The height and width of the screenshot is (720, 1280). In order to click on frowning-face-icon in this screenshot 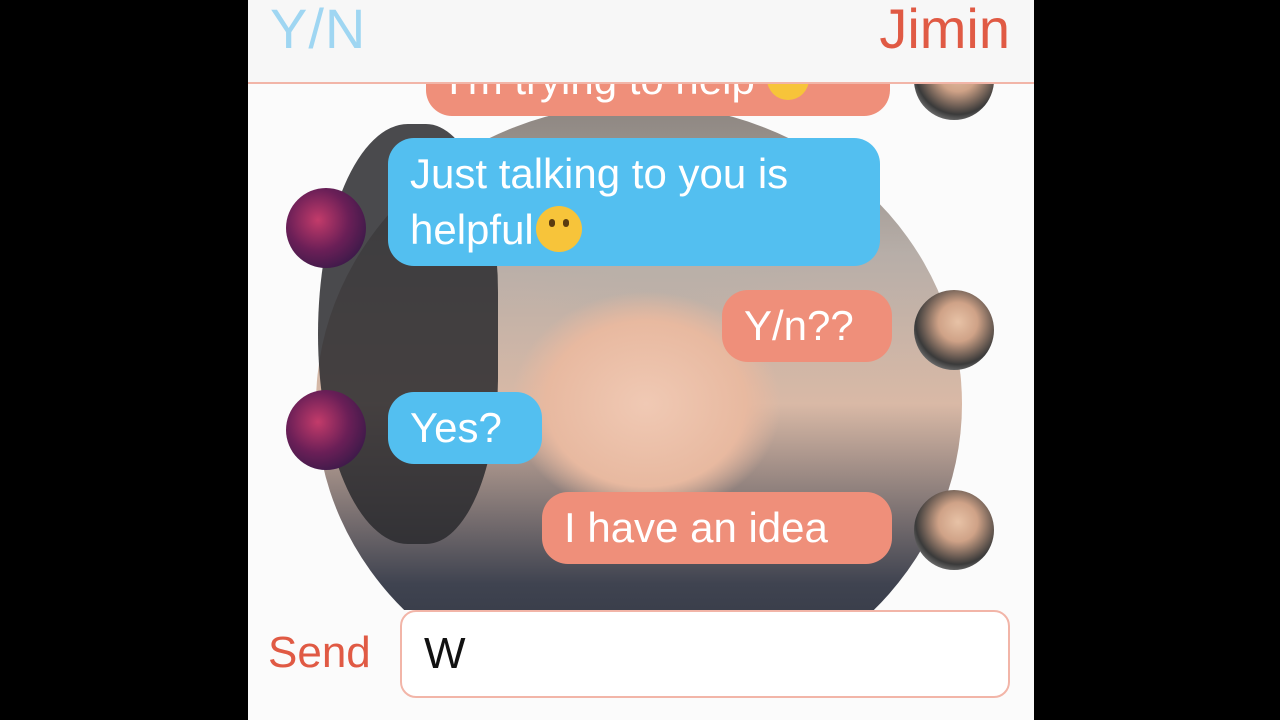, I will do `click(787, 92)`.